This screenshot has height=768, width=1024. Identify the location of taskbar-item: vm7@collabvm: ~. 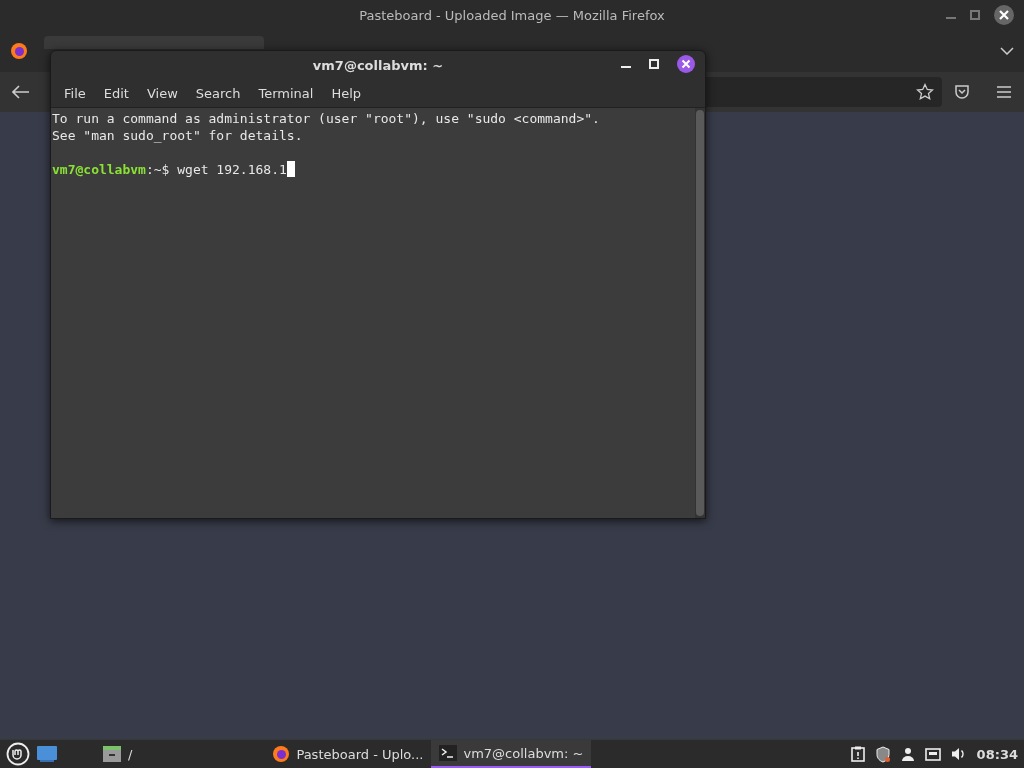
(511, 754).